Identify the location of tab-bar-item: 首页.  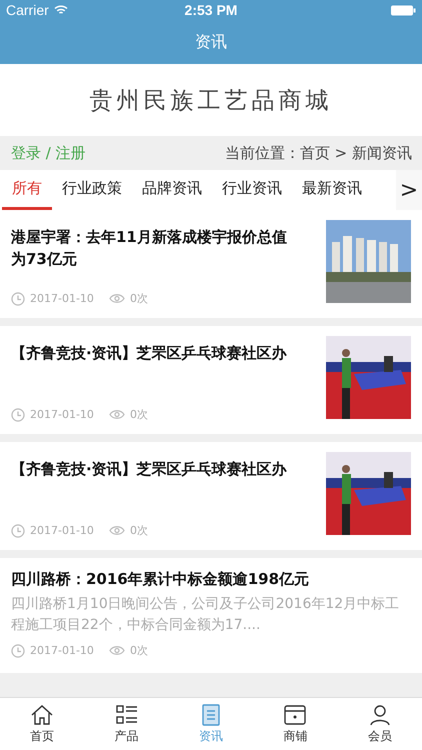
(42, 724).